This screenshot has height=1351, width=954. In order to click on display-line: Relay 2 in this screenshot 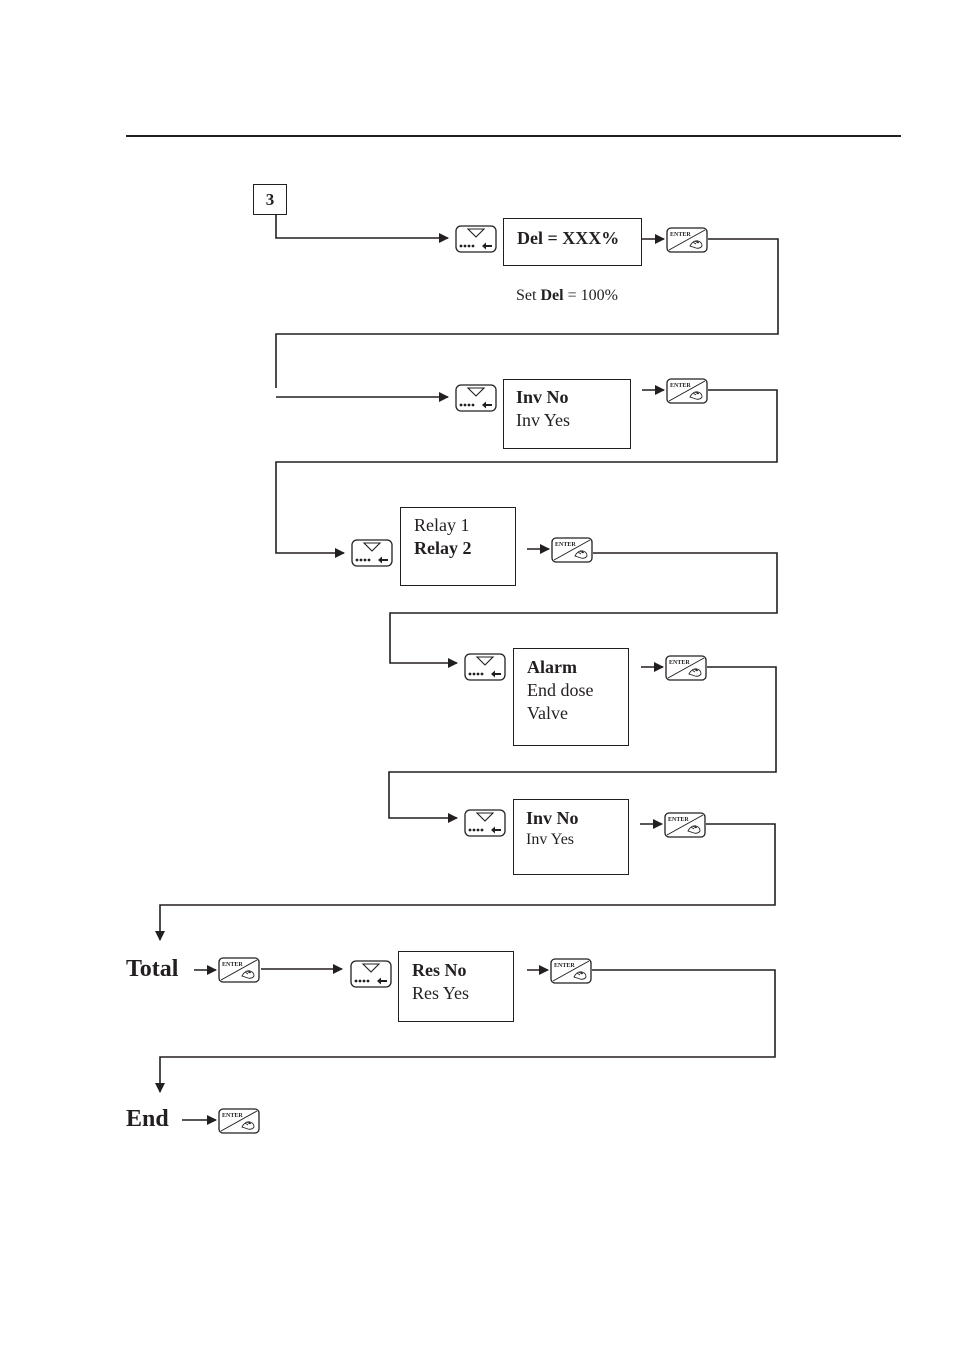, I will do `click(443, 548)`.